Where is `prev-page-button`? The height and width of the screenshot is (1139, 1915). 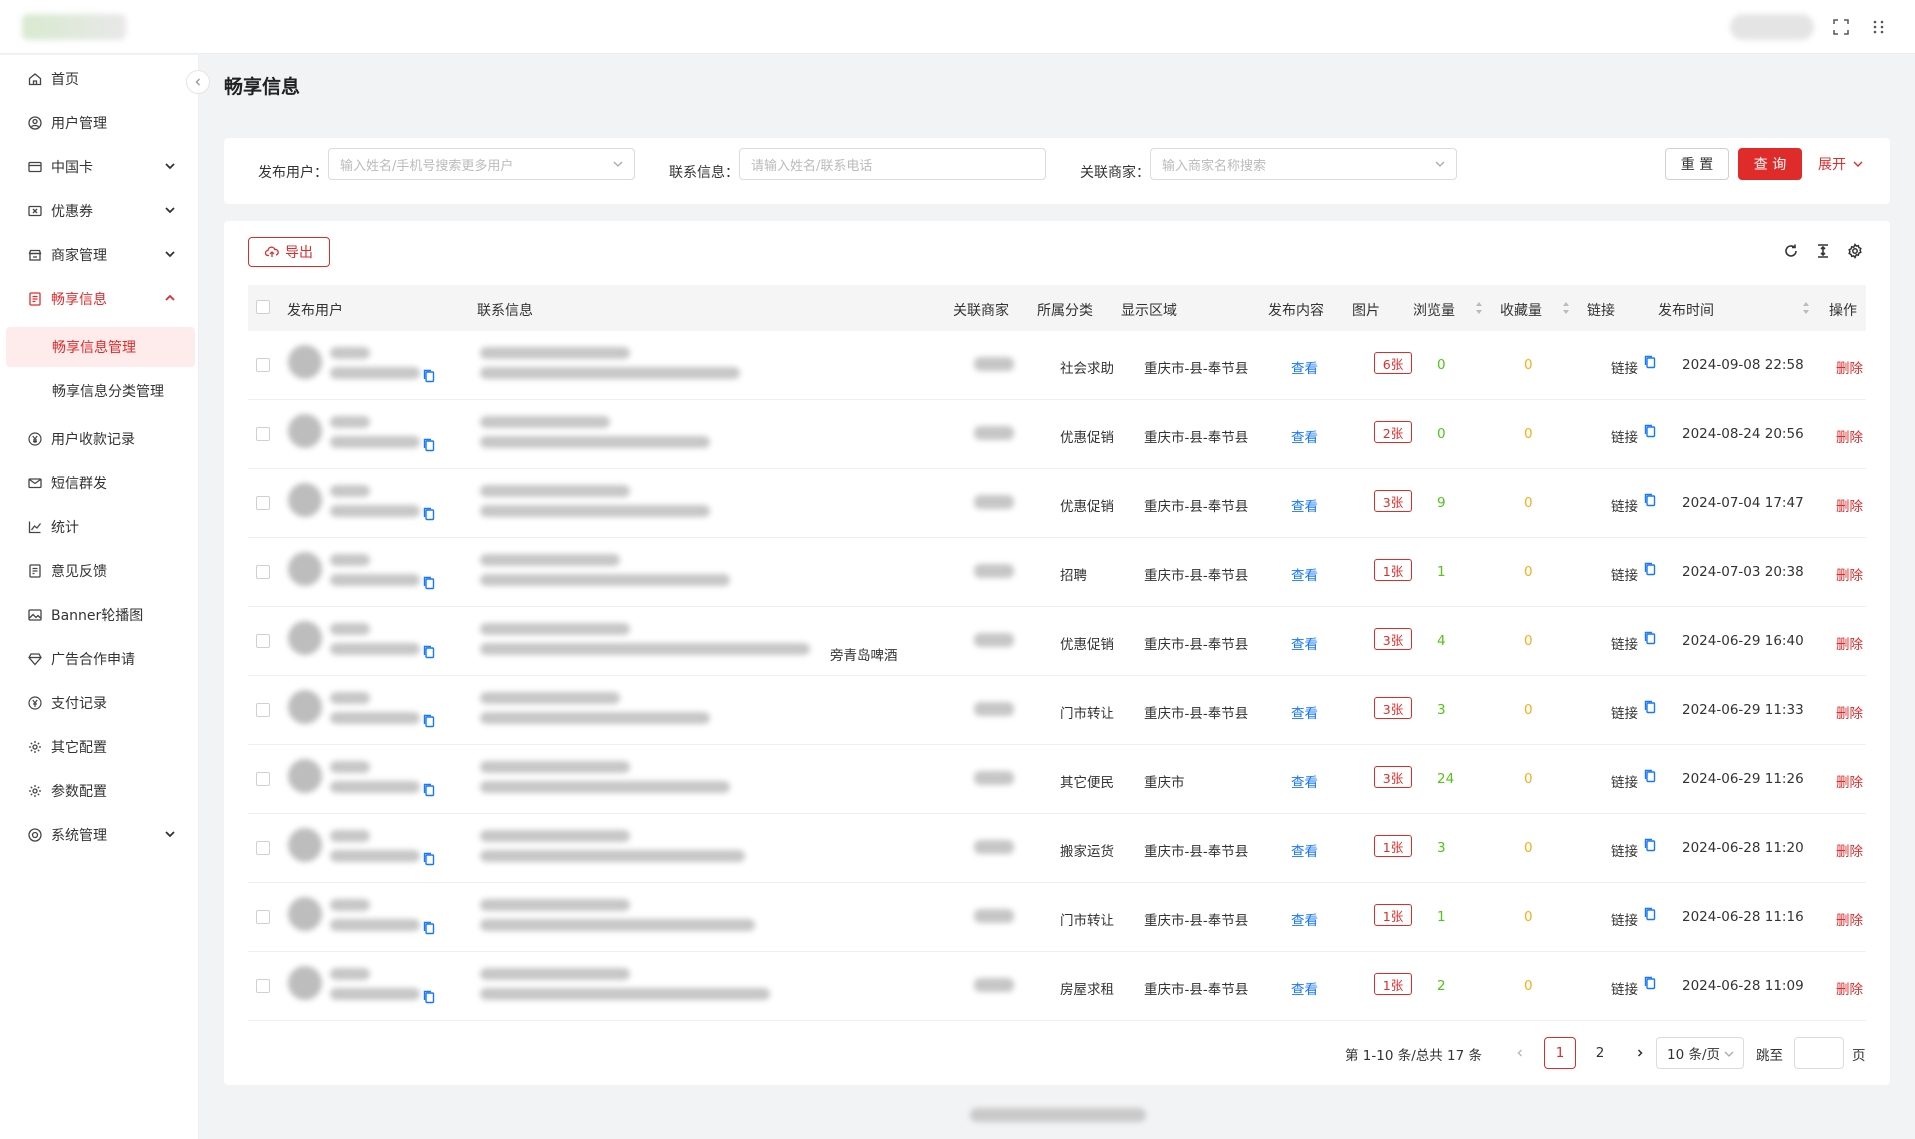
prev-page-button is located at coordinates (1520, 1053).